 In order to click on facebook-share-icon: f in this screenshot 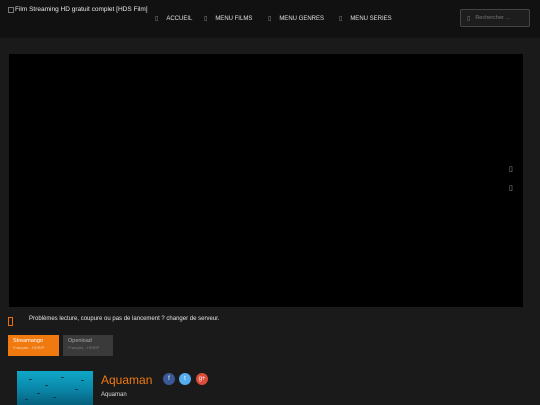, I will do `click(169, 379)`.